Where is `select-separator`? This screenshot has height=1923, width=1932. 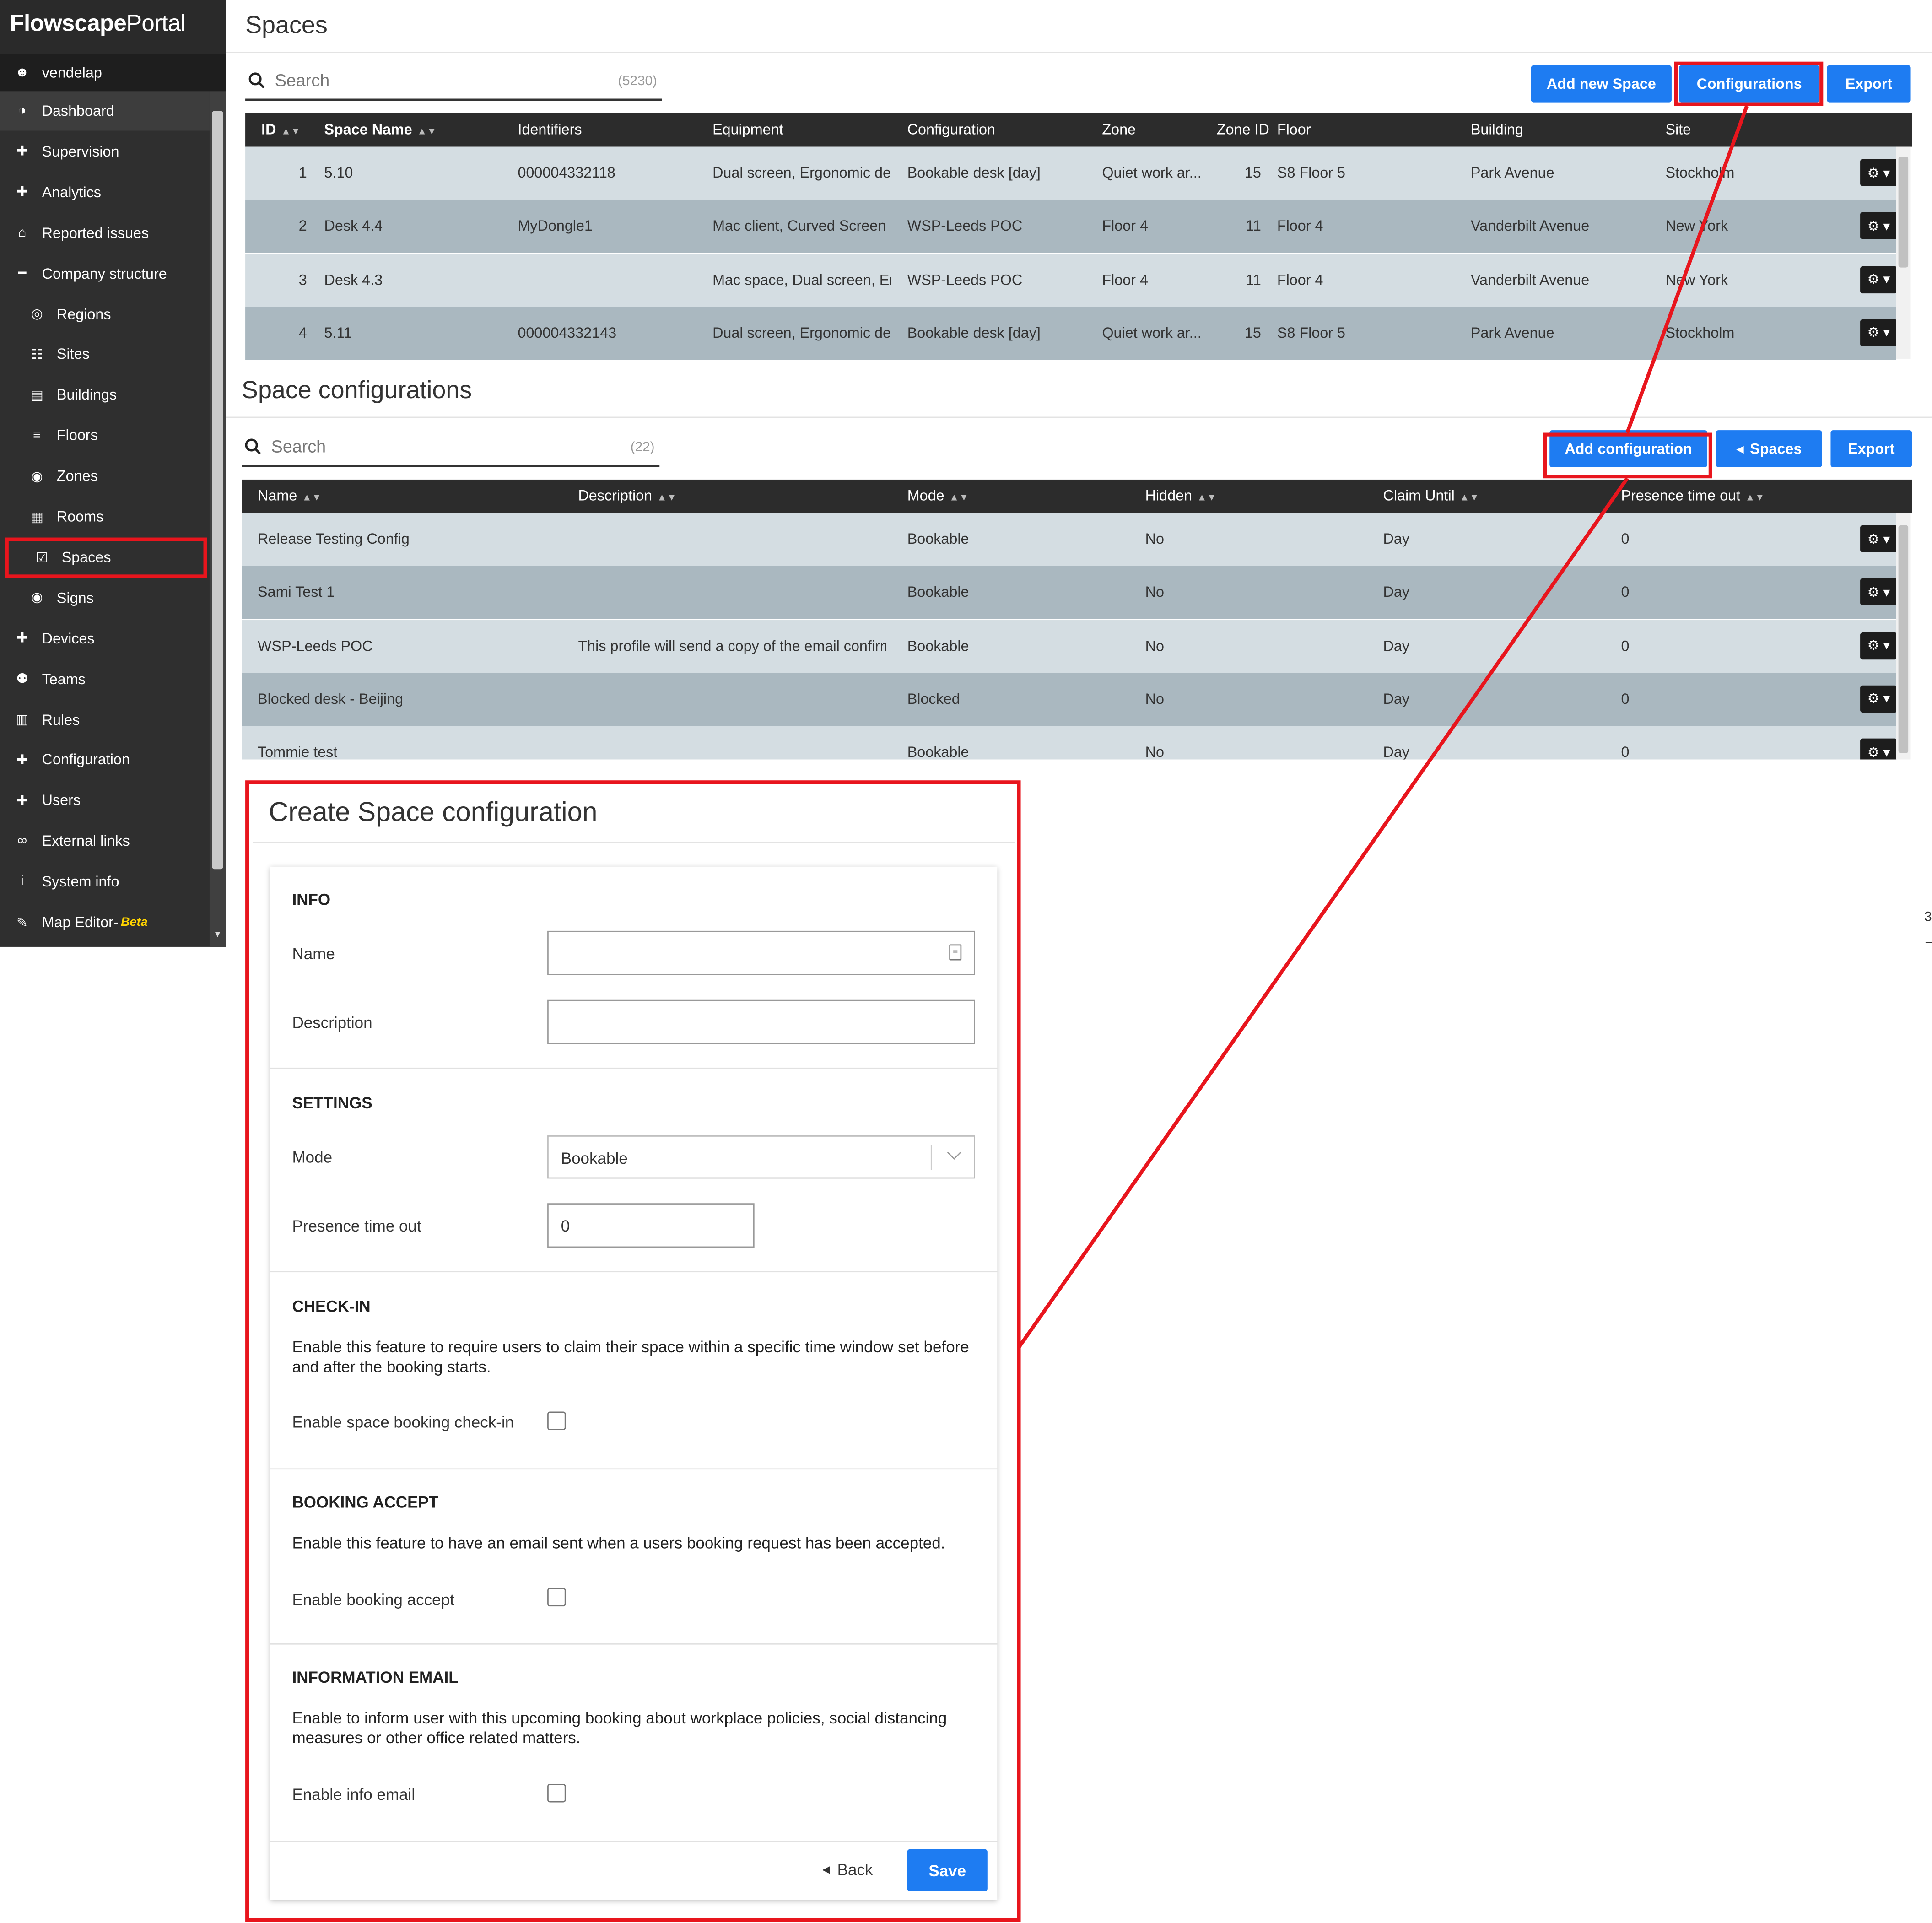
select-separator is located at coordinates (931, 1157).